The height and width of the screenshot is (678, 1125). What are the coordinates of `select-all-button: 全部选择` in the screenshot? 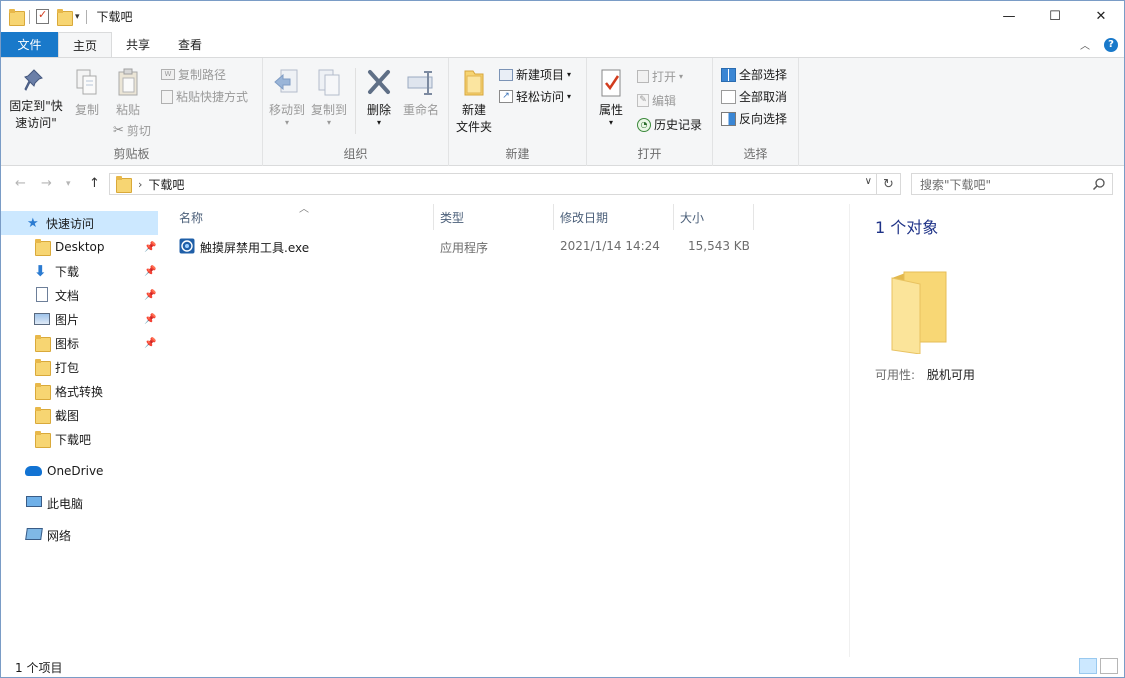 It's located at (754, 74).